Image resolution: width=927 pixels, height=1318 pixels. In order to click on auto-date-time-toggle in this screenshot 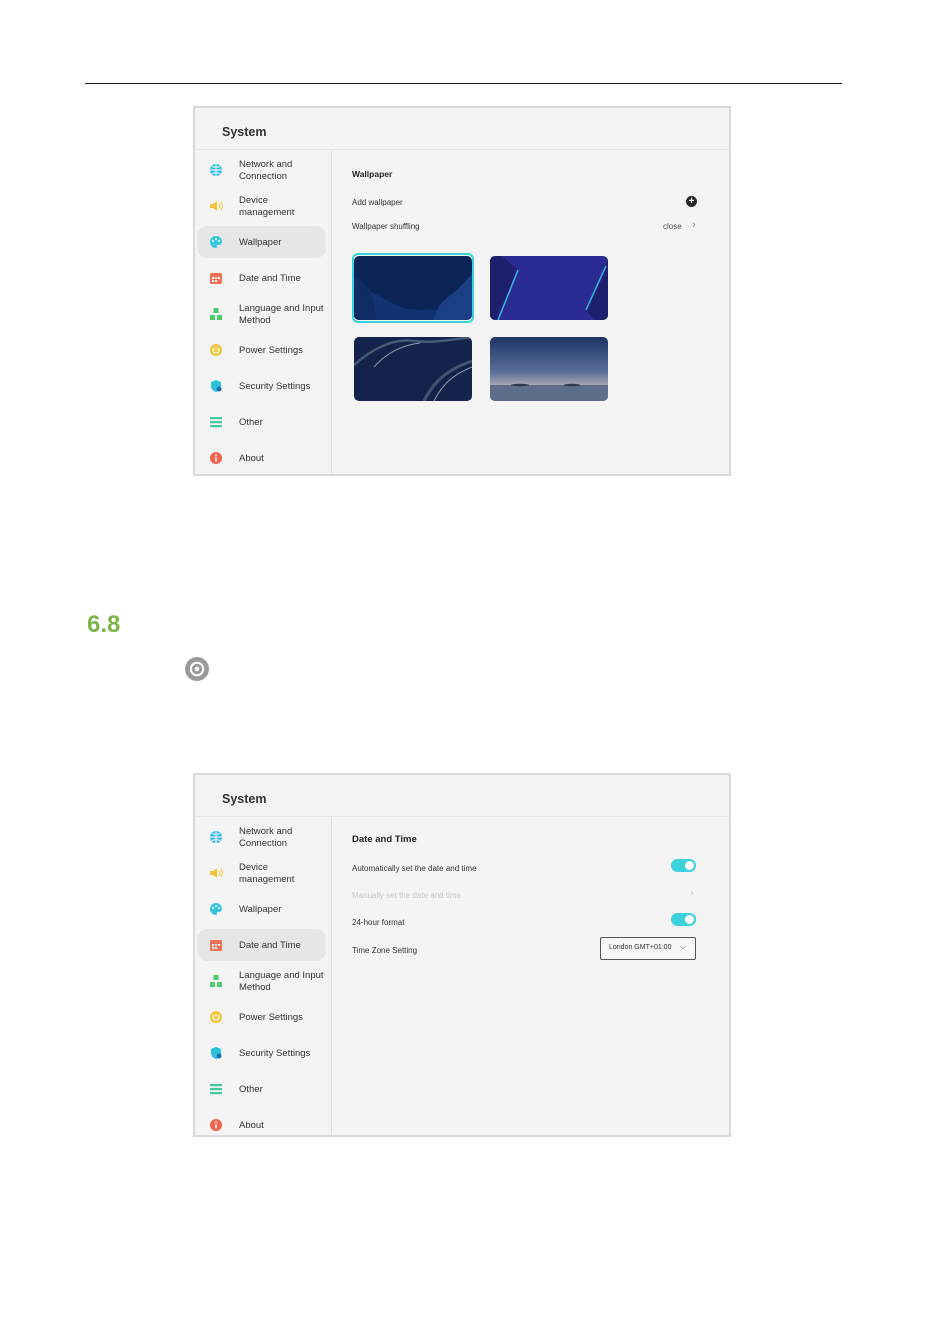, I will do `click(683, 865)`.